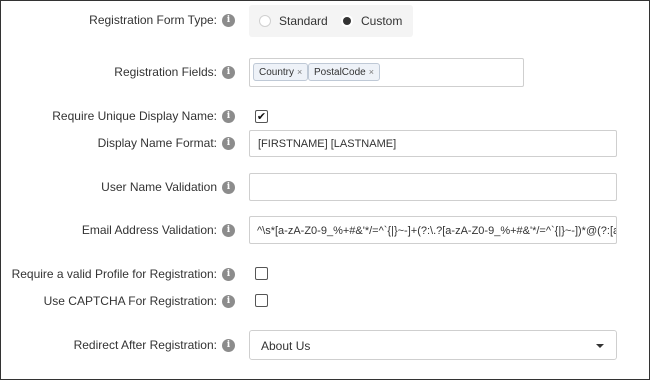  Describe the element at coordinates (149, 230) in the screenshot. I see `email-address-validation-label: Email Address Validation:` at that location.